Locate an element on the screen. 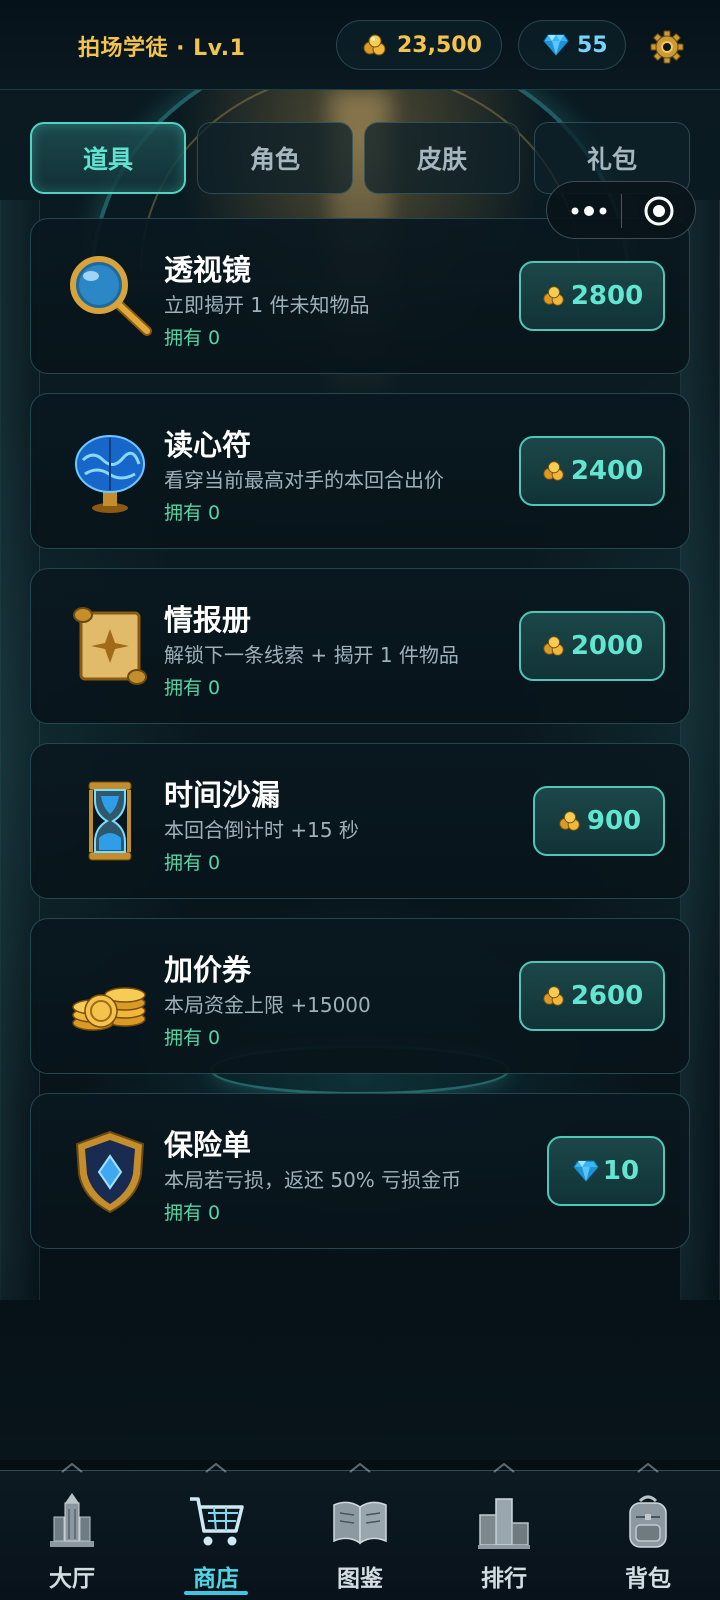 The width and height of the screenshot is (720, 1600). shop-item-card: 情报册 解锁下一条线索 + 揭开 1 件物品 拥有 0 2000 is located at coordinates (360, 646).